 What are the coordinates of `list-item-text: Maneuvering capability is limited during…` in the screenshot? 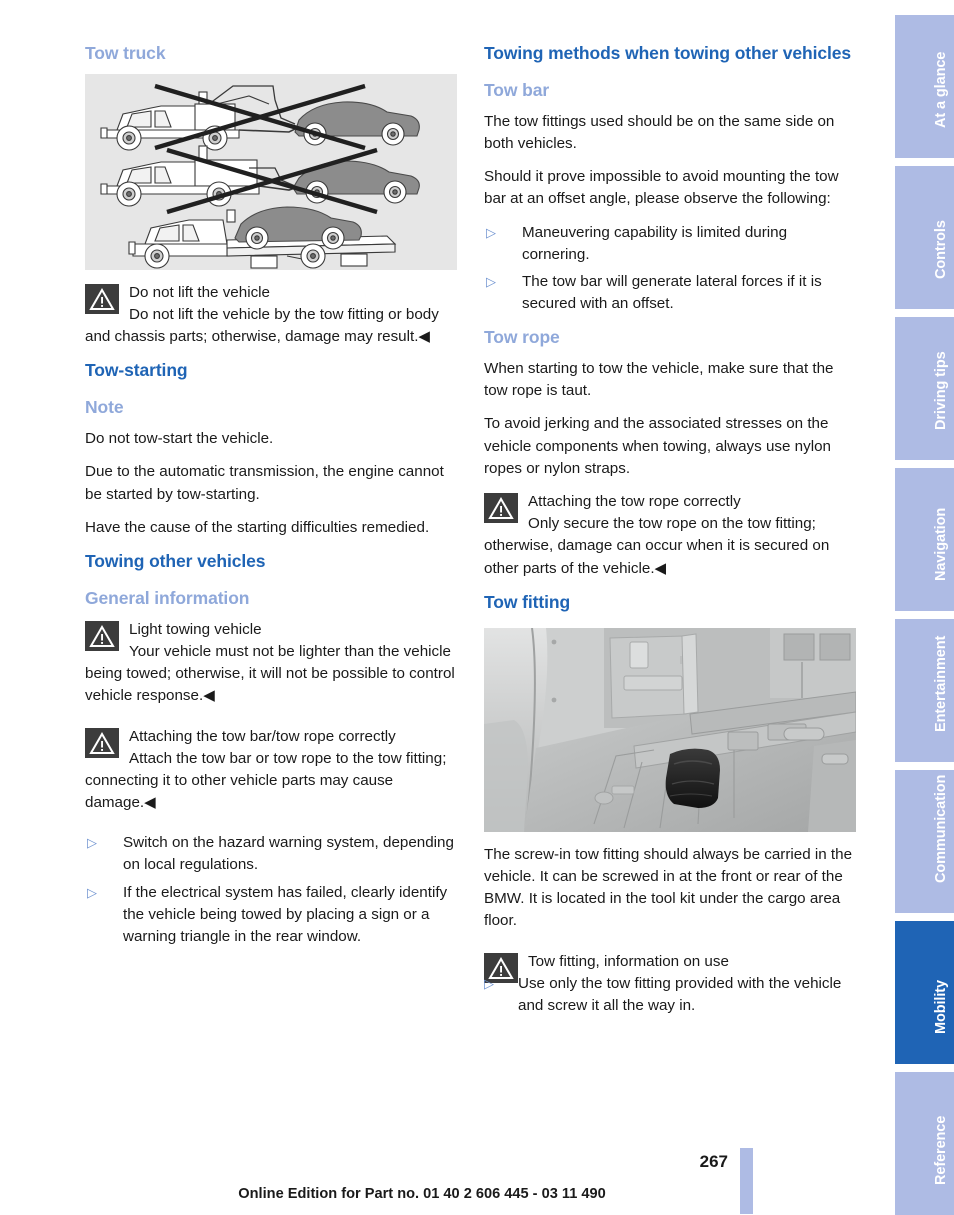 It's located at (655, 243).